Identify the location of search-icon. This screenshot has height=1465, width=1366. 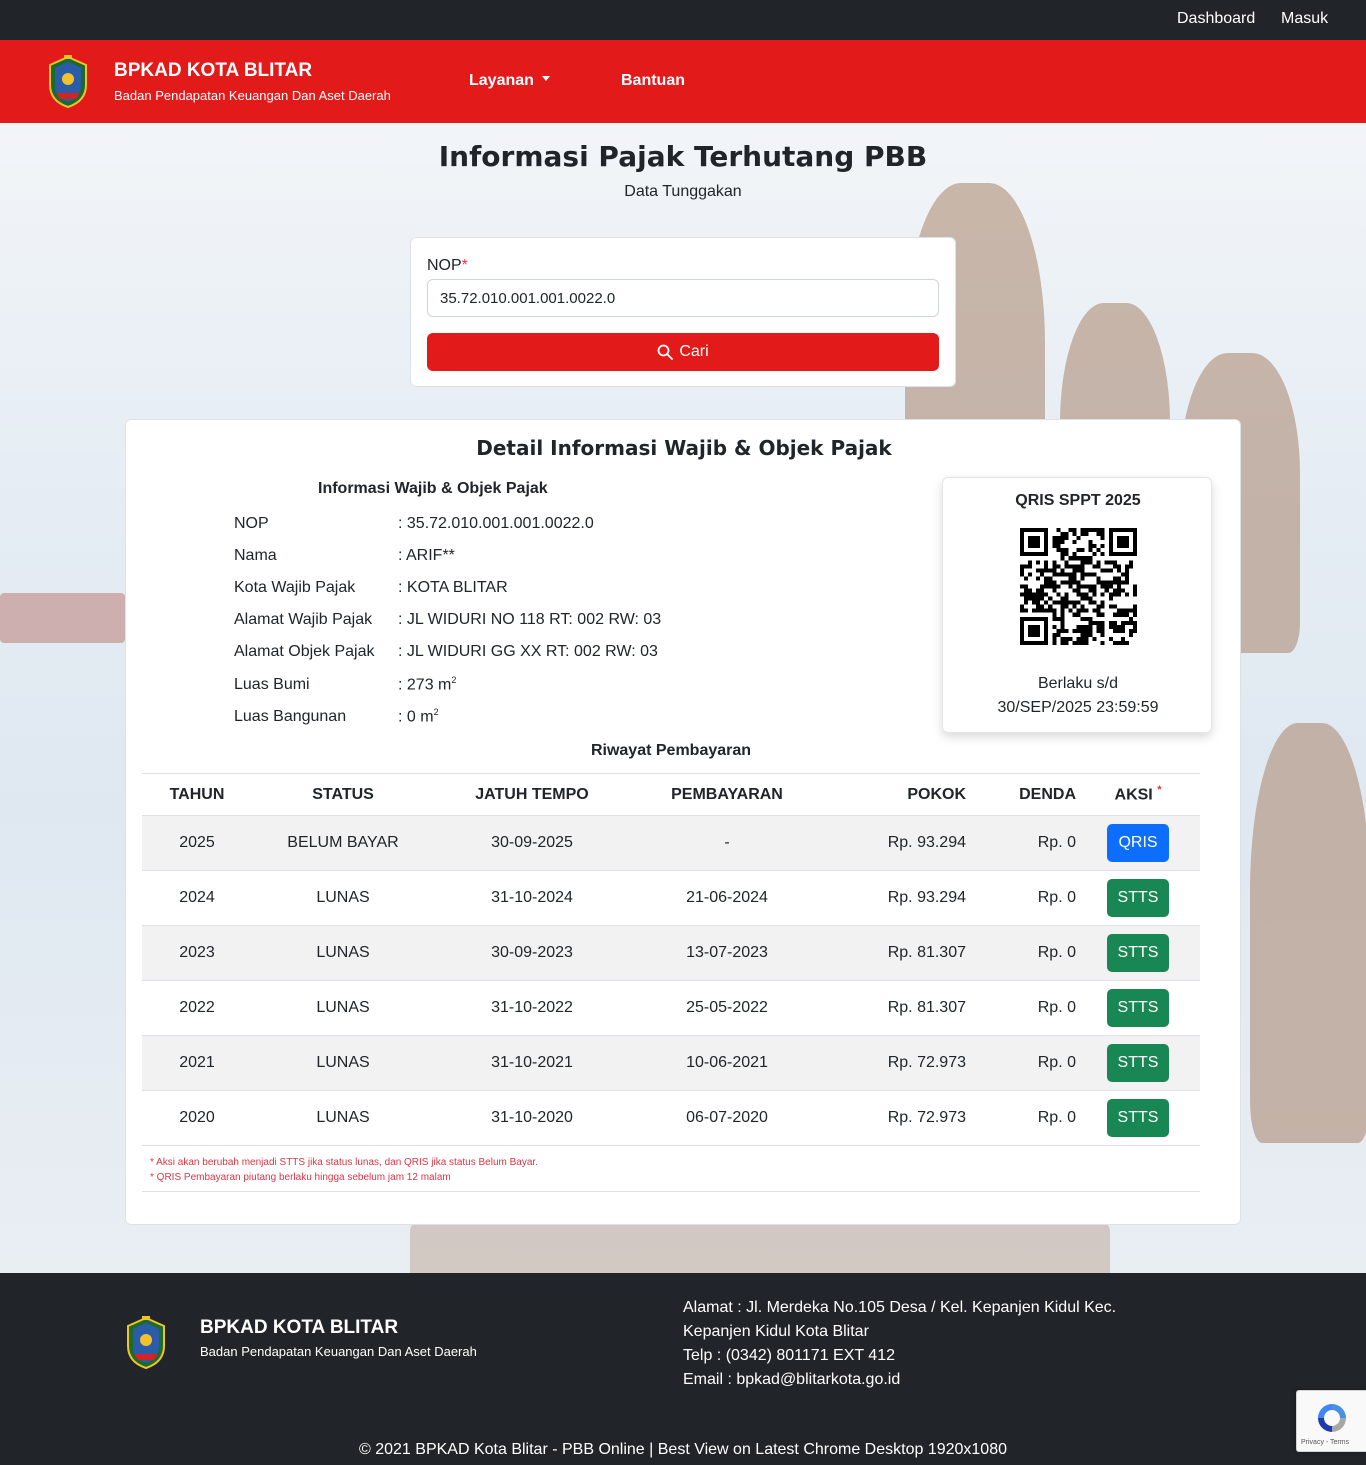
(665, 352).